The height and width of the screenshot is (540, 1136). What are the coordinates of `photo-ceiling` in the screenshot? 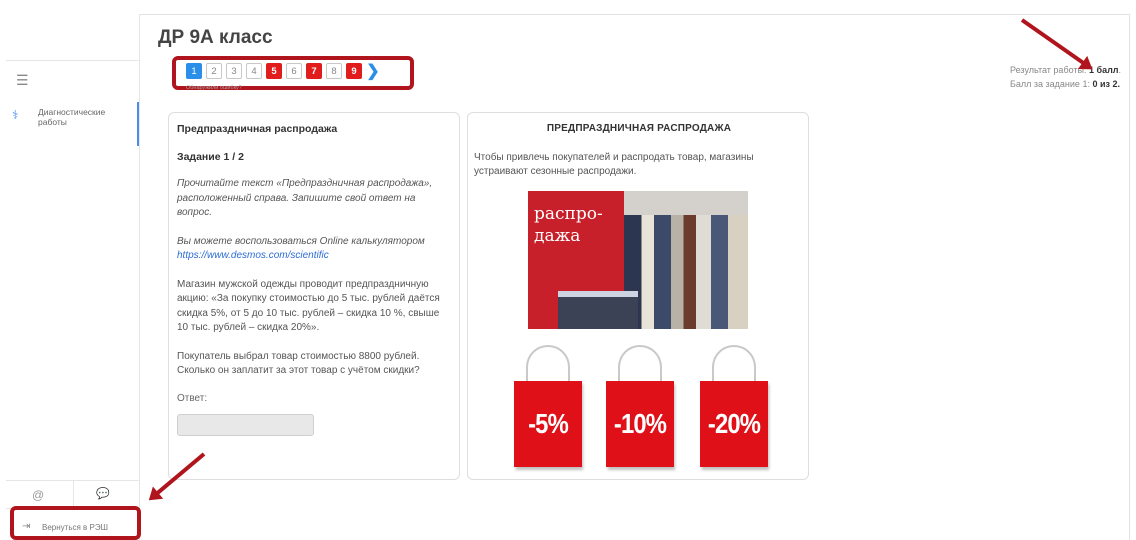 It's located at (686, 203).